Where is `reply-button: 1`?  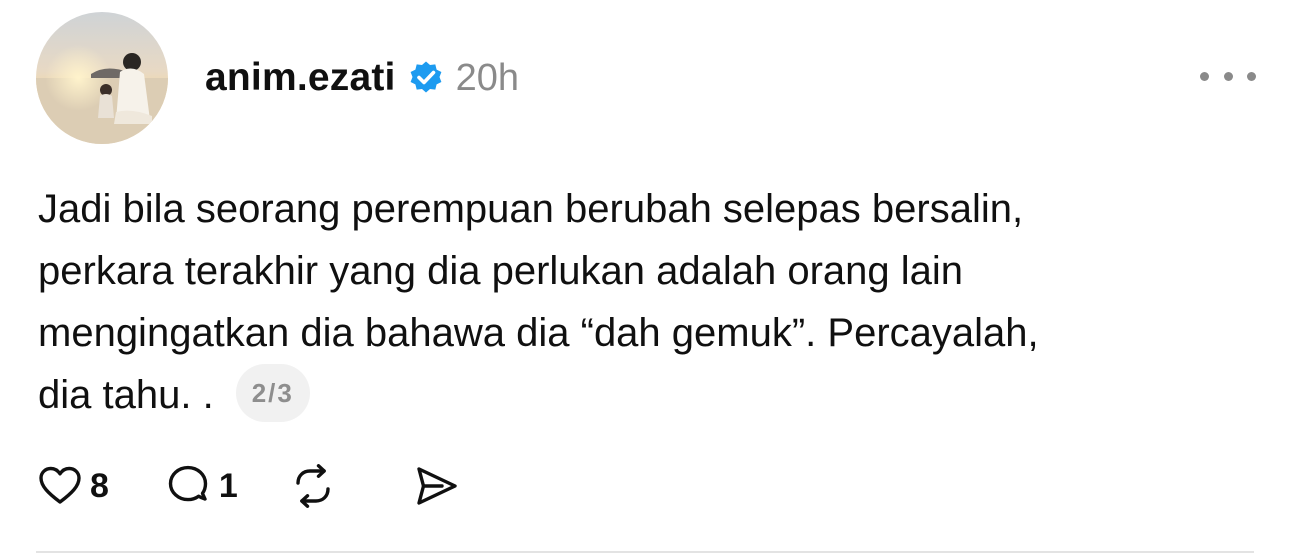 reply-button: 1 is located at coordinates (201, 486).